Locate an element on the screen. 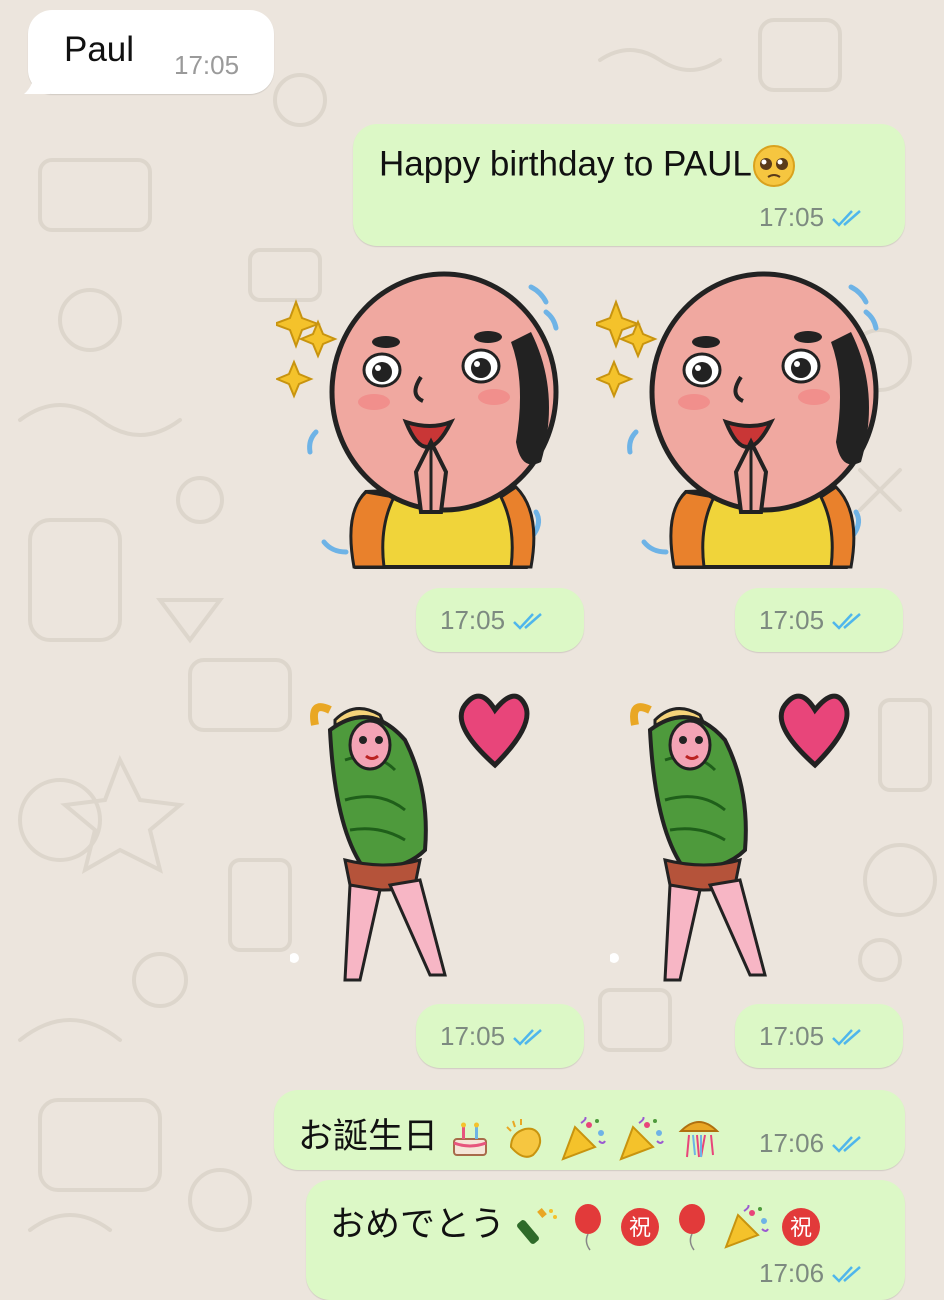 This screenshot has width=944, height=1300. confetti-ball-emoji is located at coordinates (699, 1138).